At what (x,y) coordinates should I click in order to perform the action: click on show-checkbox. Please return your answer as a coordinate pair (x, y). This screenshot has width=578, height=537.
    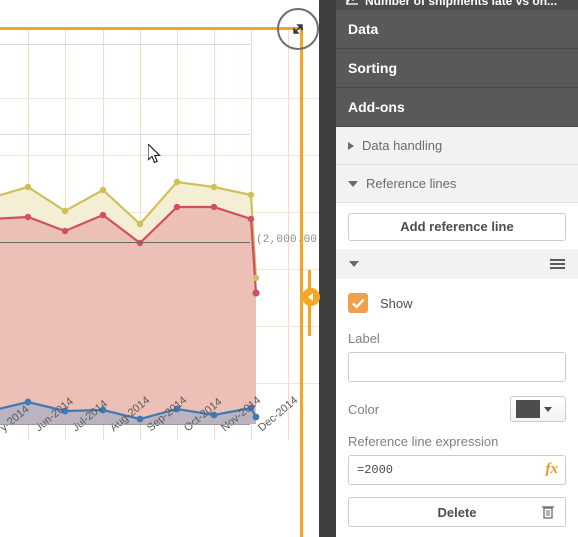
    Looking at the image, I should click on (358, 303).